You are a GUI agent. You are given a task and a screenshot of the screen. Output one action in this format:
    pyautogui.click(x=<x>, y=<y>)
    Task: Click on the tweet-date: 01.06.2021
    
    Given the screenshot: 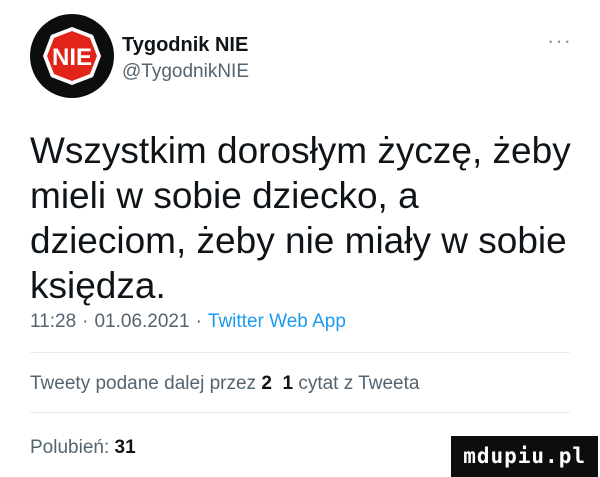 What is the action you would take?
    pyautogui.click(x=141, y=321)
    